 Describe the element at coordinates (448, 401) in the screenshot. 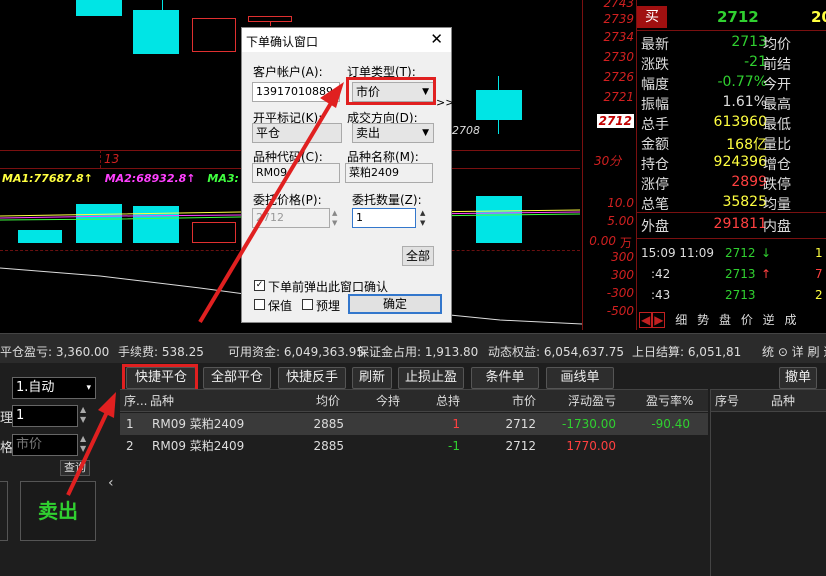

I see `col-total: 总持` at that location.